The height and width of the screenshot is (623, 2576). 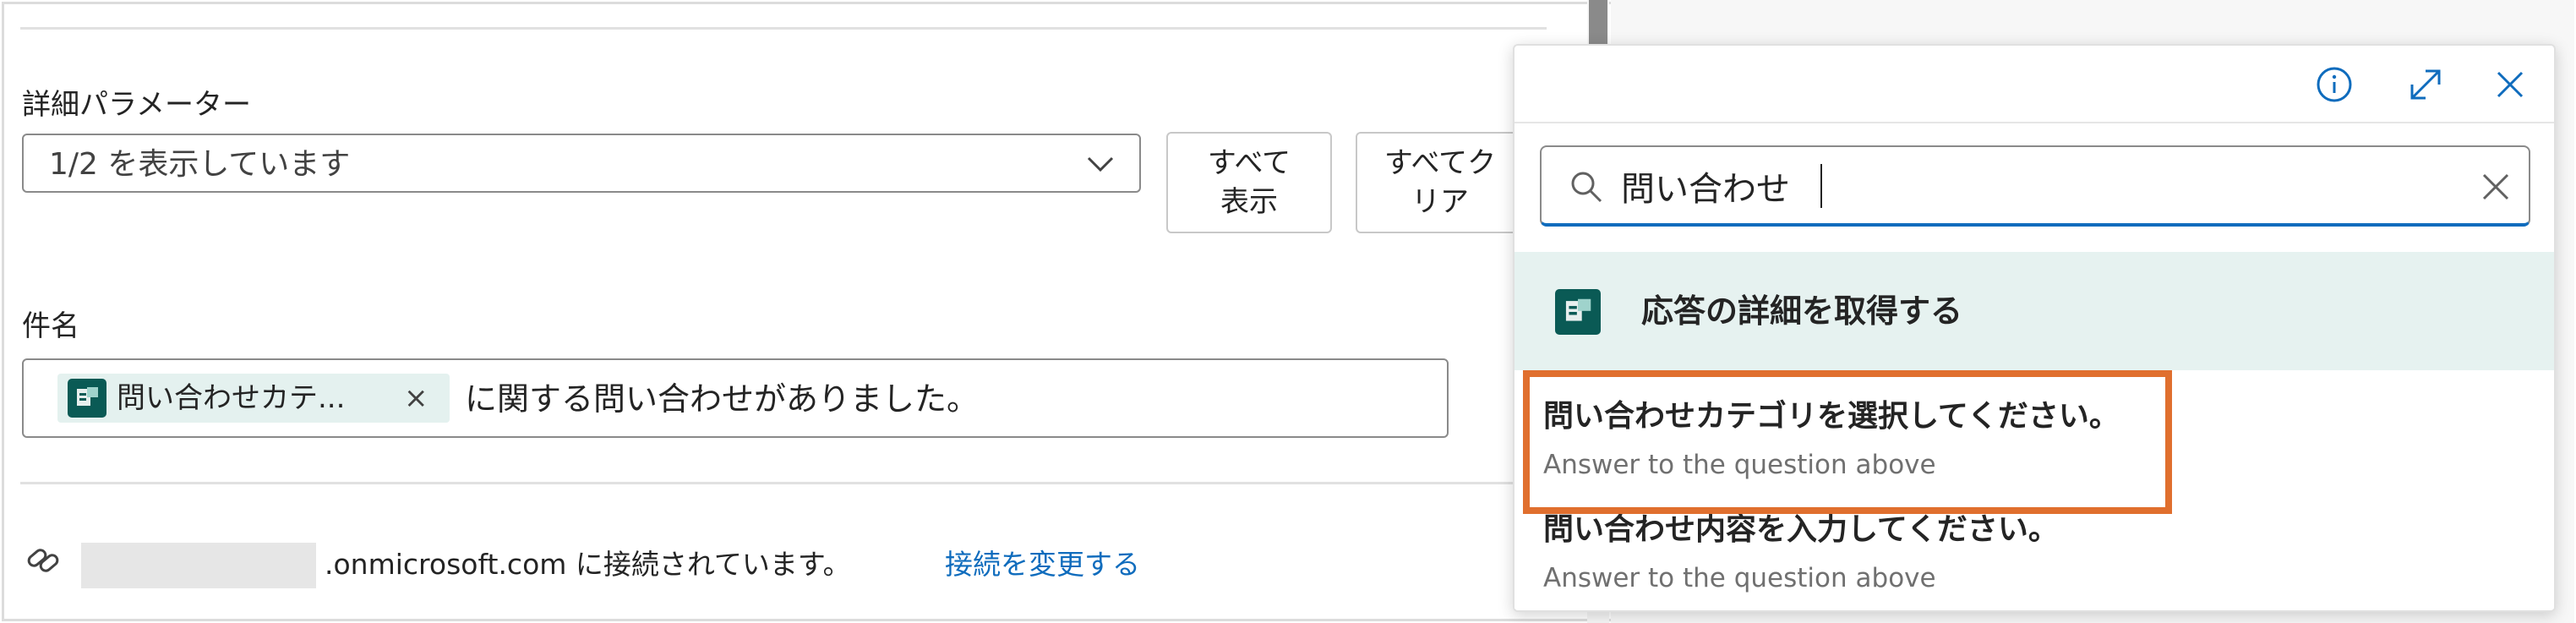 What do you see at coordinates (1586, 187) in the screenshot?
I see `search-icon` at bounding box center [1586, 187].